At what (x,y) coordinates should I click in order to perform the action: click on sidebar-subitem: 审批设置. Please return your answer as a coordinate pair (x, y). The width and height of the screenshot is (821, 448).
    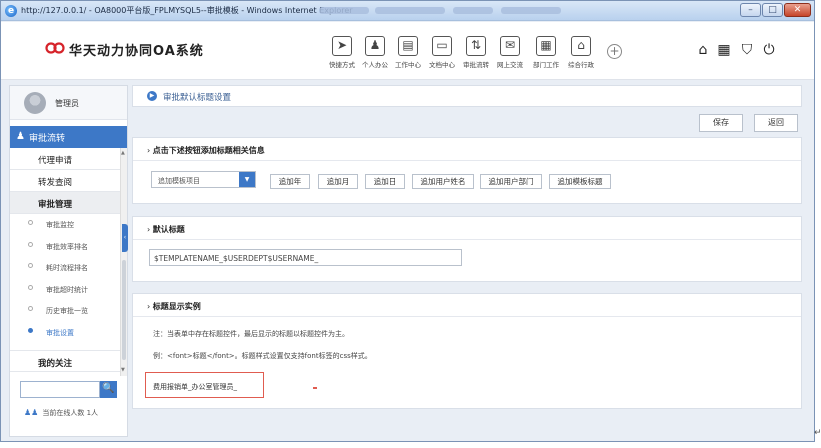
    Looking at the image, I should click on (65, 332).